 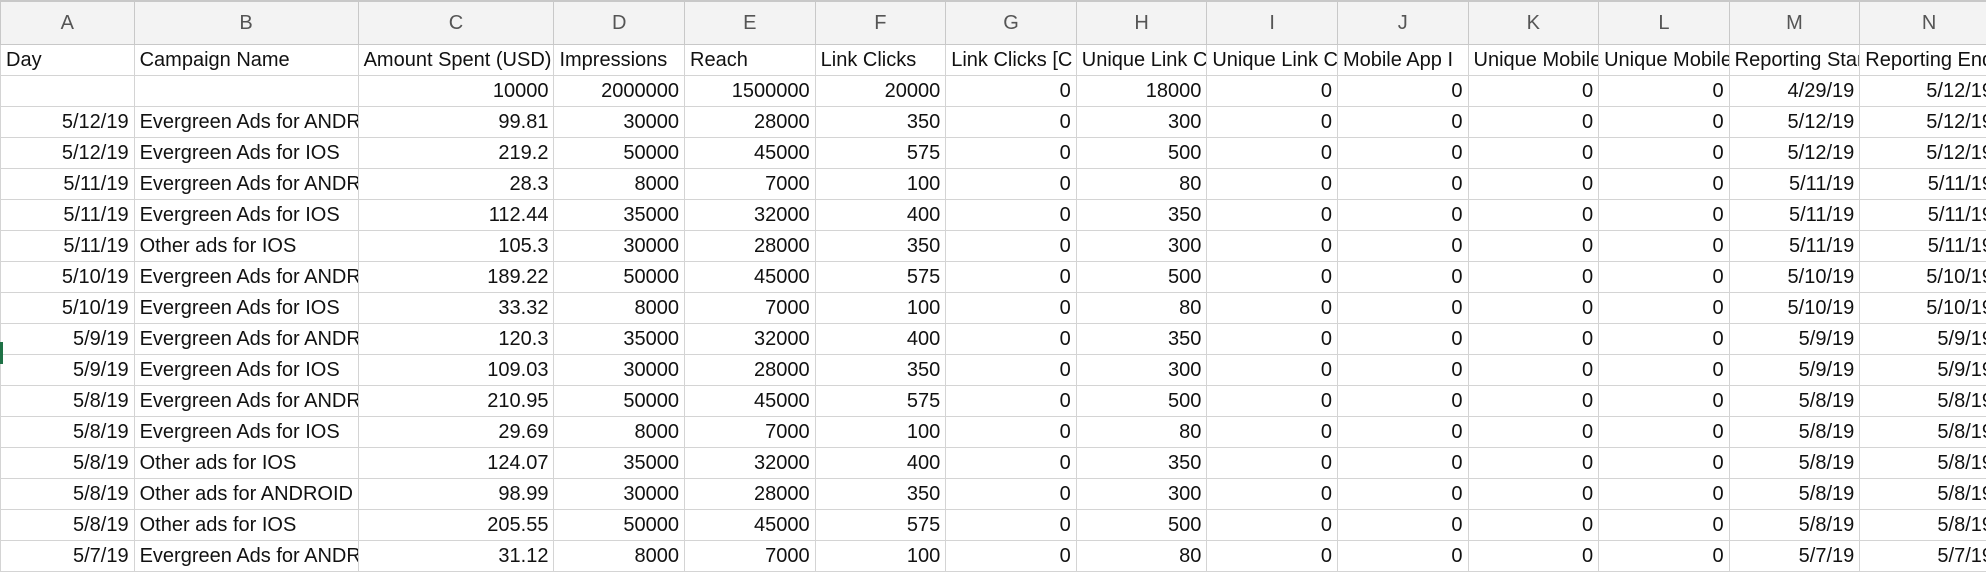 I want to click on cell-h-16: 500, so click(x=1141, y=525).